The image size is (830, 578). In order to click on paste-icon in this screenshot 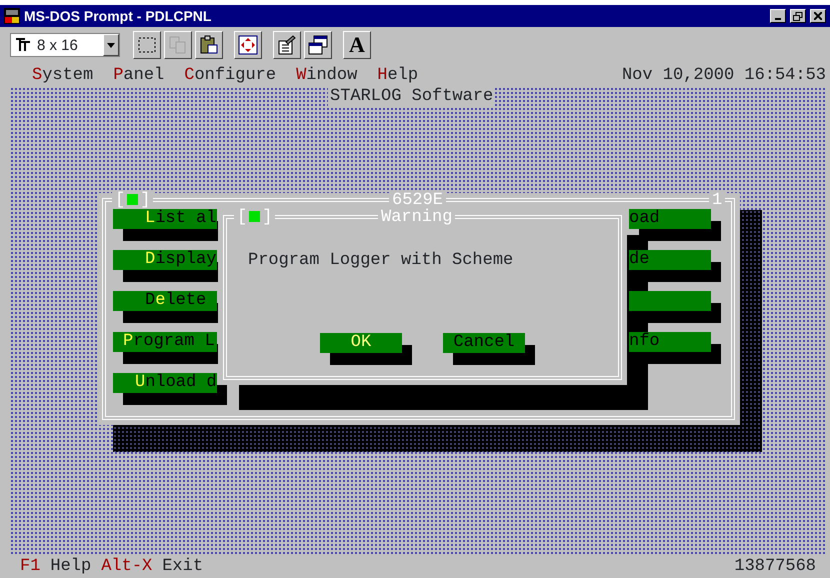, I will do `click(209, 45)`.